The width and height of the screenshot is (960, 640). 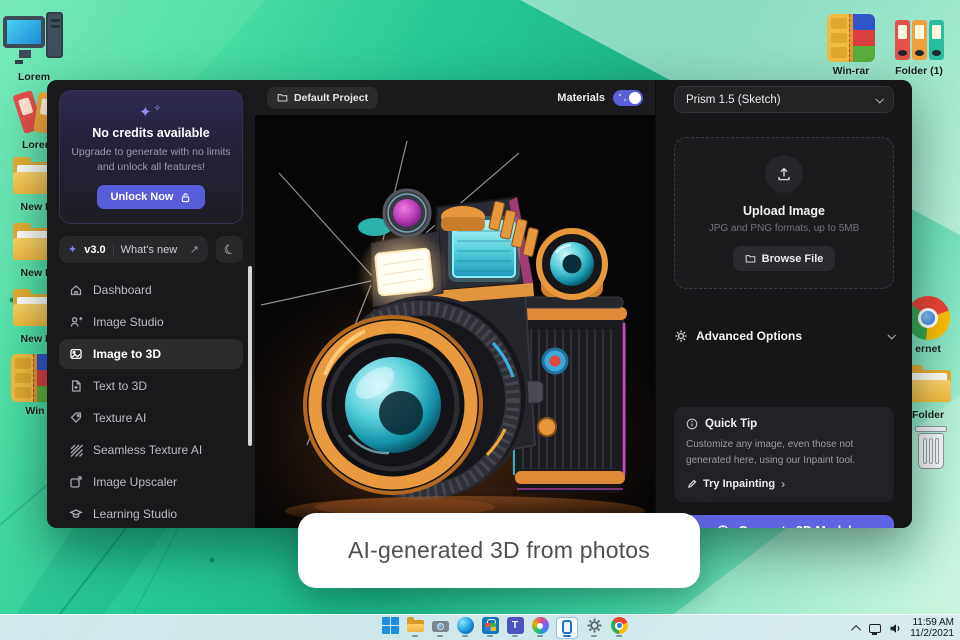 I want to click on generate-gear-icon, so click(x=723, y=526).